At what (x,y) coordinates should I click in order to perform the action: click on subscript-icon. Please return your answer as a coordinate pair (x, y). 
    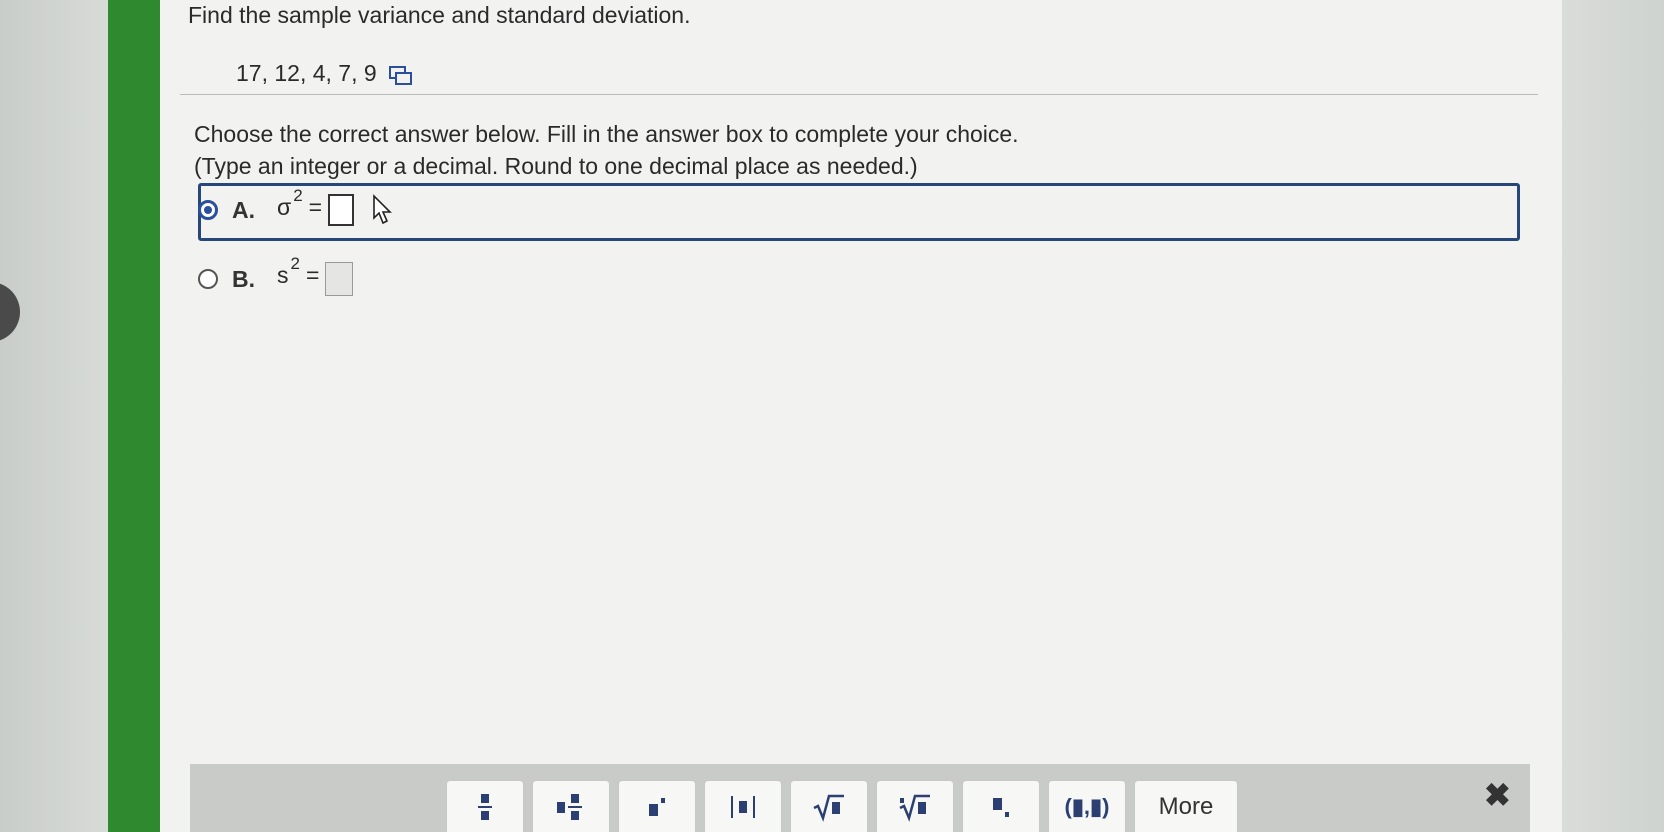
    Looking at the image, I should click on (1001, 807).